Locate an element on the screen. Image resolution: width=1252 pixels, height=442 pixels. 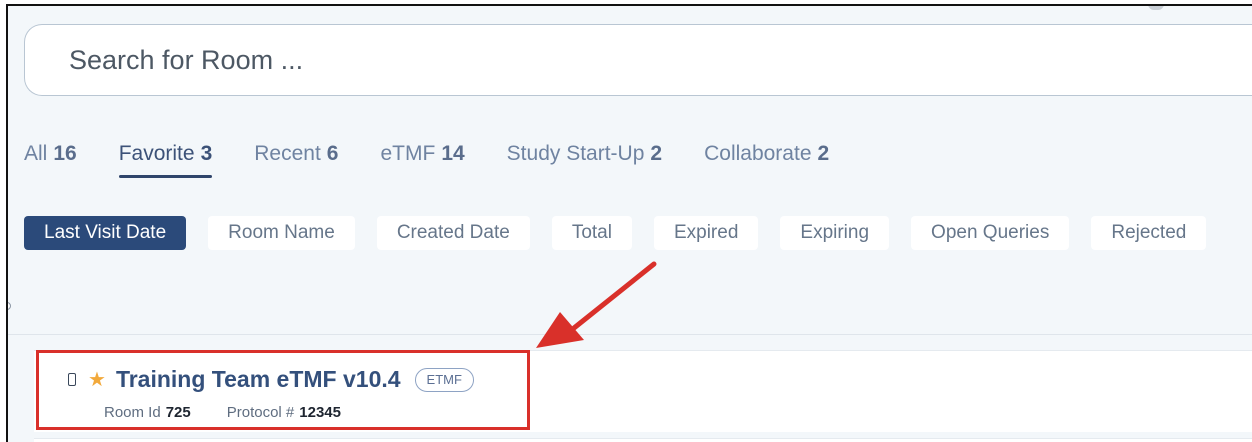
tab-label: Favorite is located at coordinates (156, 153).